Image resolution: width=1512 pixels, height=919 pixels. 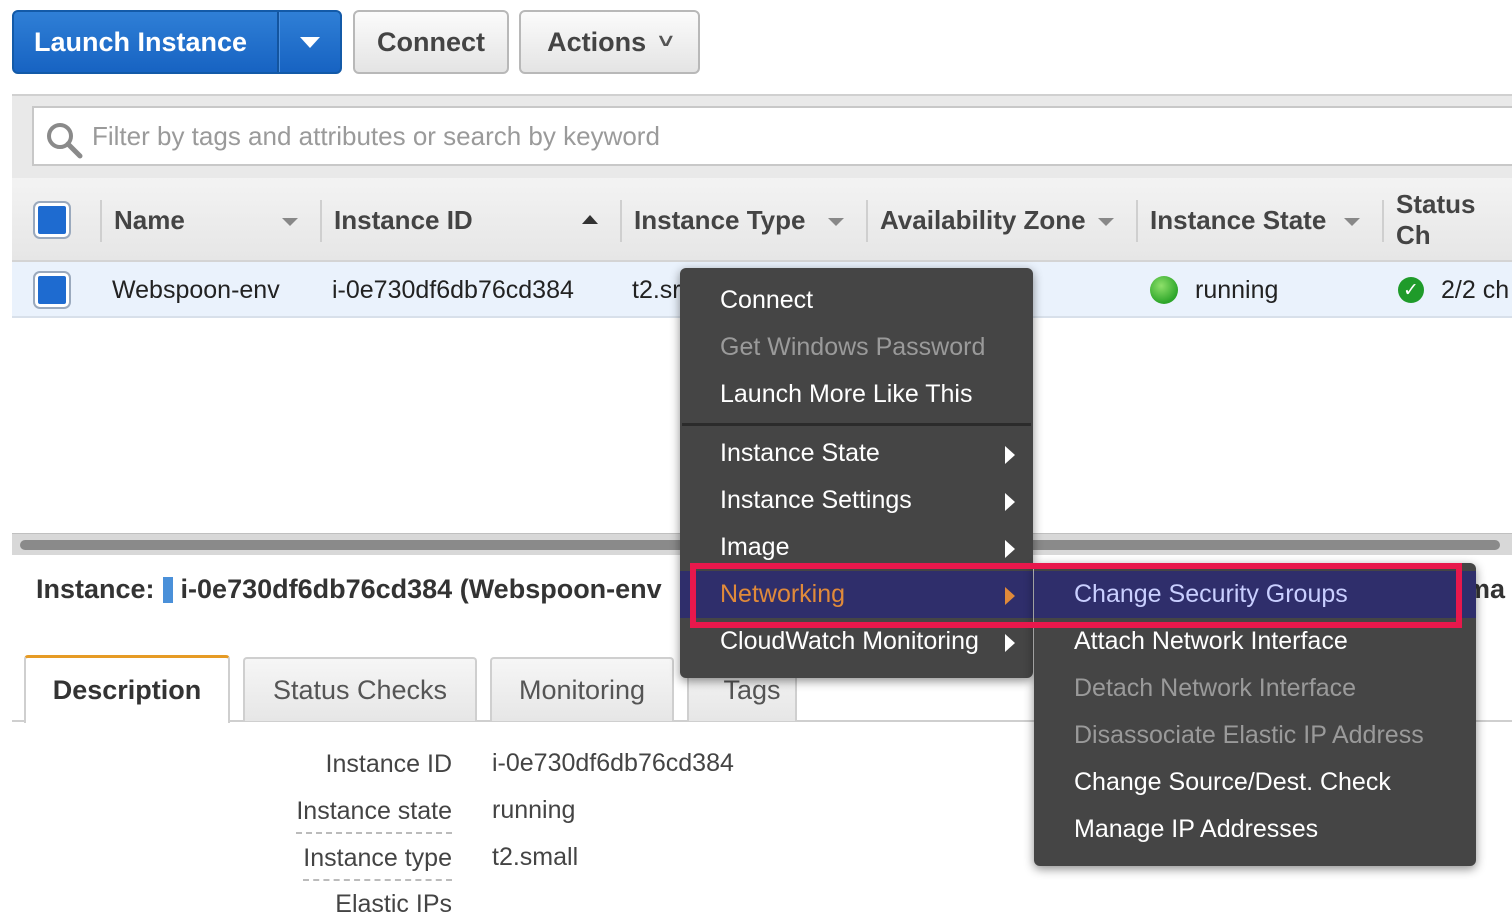 What do you see at coordinates (1411, 290) in the screenshot?
I see `check-ok-icon: ✓` at bounding box center [1411, 290].